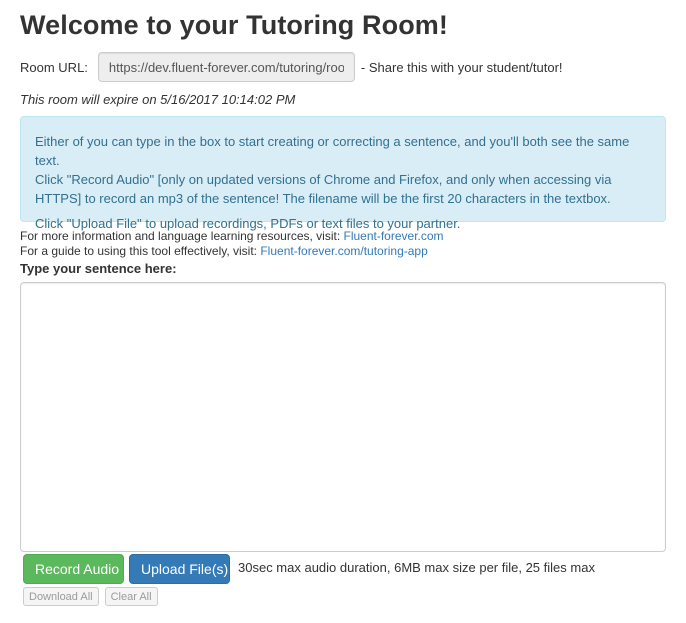  I want to click on room-url-share-text: - Share this with your student/tutor!, so click(461, 67).